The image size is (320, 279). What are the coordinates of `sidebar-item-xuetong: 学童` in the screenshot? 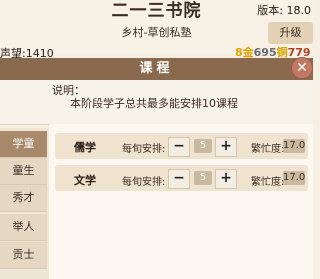 It's located at (23, 144).